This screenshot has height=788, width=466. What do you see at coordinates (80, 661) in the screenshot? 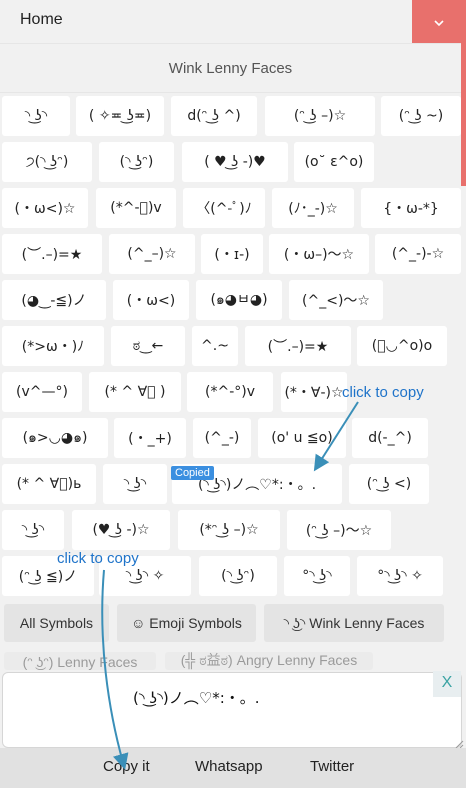
I see `category-lenny-faces: (ᵔ ͜ʖᵔ) Lenny Faces` at bounding box center [80, 661].